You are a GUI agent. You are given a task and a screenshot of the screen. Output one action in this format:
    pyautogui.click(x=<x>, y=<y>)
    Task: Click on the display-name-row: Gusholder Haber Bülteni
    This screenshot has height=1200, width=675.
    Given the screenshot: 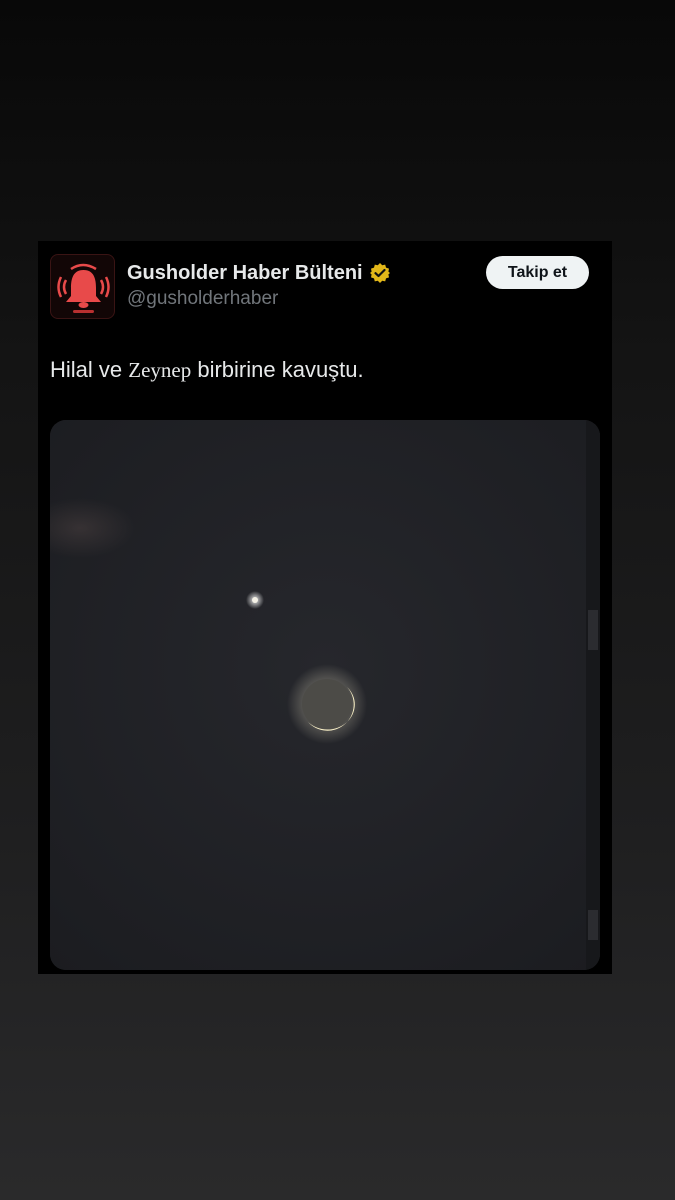 What is the action you would take?
    pyautogui.click(x=259, y=273)
    